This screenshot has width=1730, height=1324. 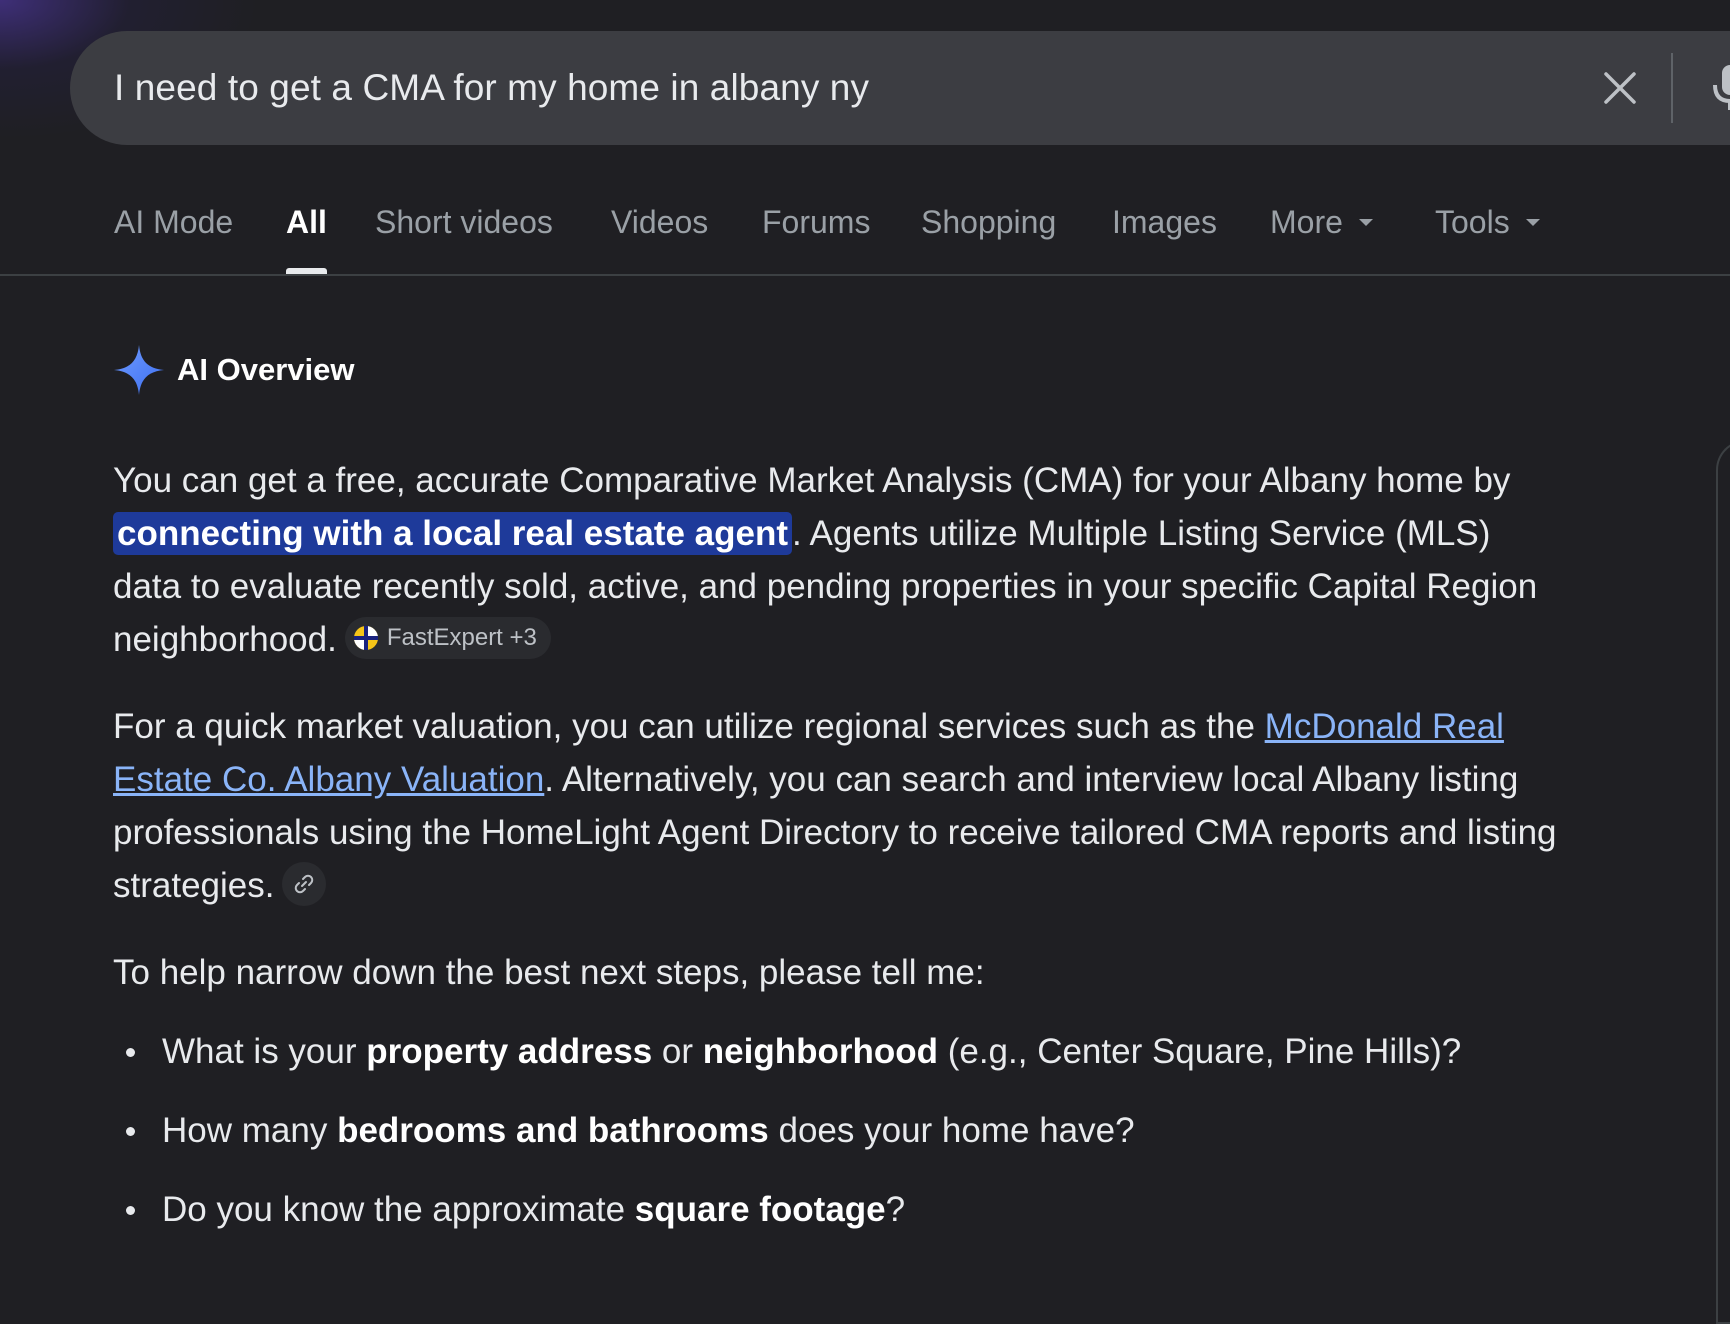 What do you see at coordinates (365, 637) in the screenshot?
I see `fastexpert-logo-icon` at bounding box center [365, 637].